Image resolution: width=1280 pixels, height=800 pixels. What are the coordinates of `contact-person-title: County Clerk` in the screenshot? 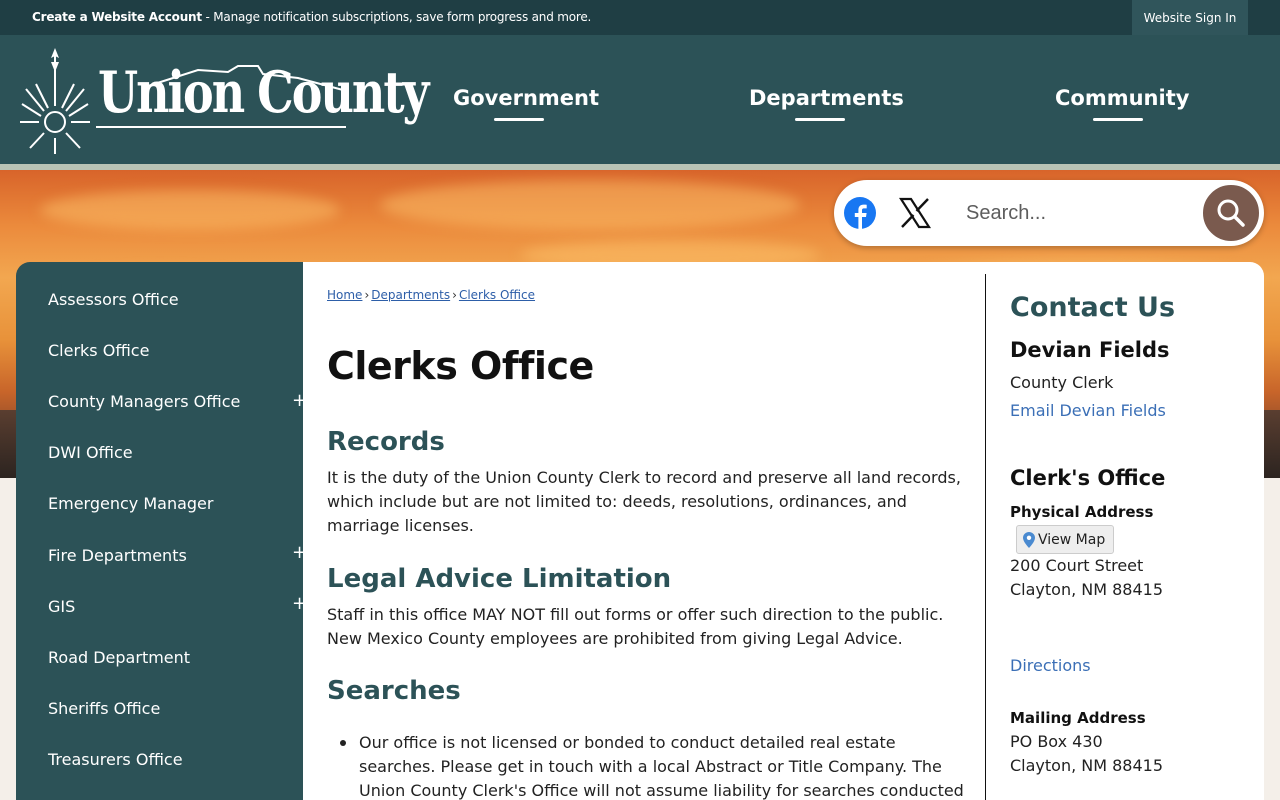 It's located at (1062, 382).